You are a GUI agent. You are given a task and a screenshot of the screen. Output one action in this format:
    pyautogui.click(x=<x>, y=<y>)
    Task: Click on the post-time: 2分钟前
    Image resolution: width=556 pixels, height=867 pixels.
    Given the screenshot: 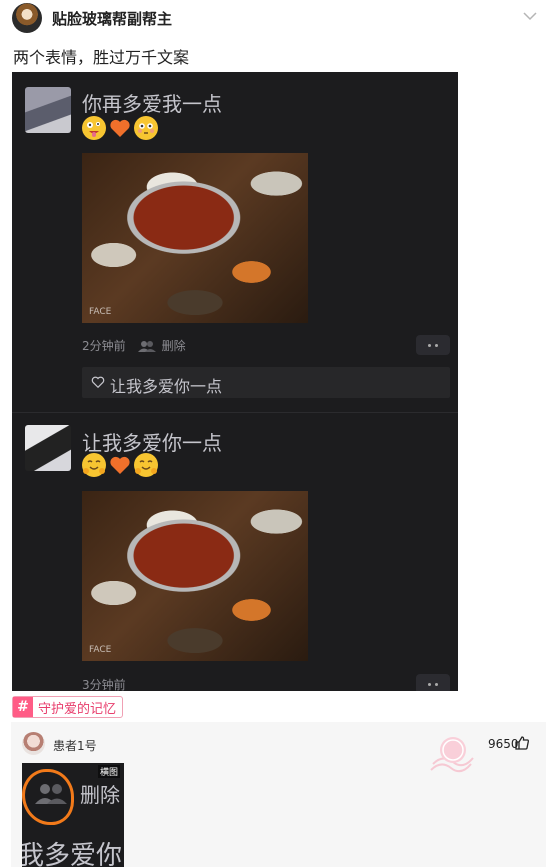 What is the action you would take?
    pyautogui.click(x=104, y=346)
    